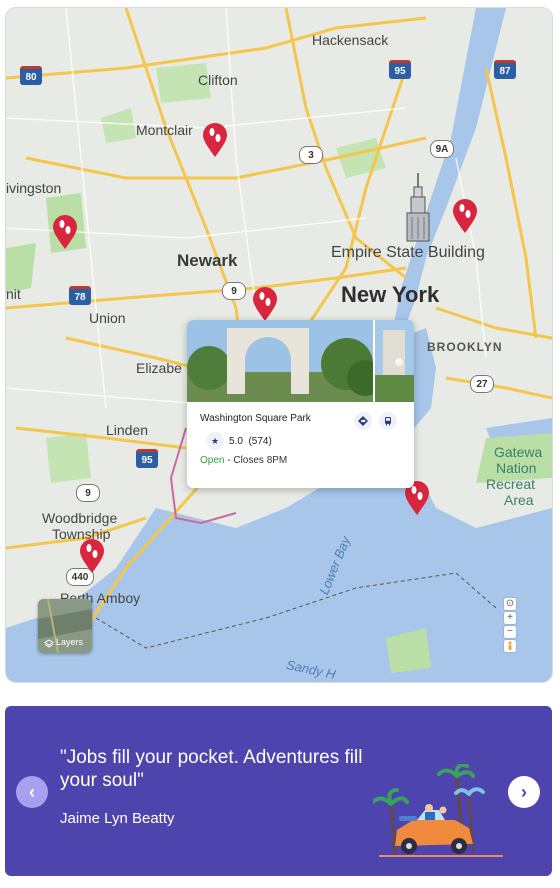  What do you see at coordinates (408, 252) in the screenshot?
I see `map-label-empire-state-building: Empire State Building` at bounding box center [408, 252].